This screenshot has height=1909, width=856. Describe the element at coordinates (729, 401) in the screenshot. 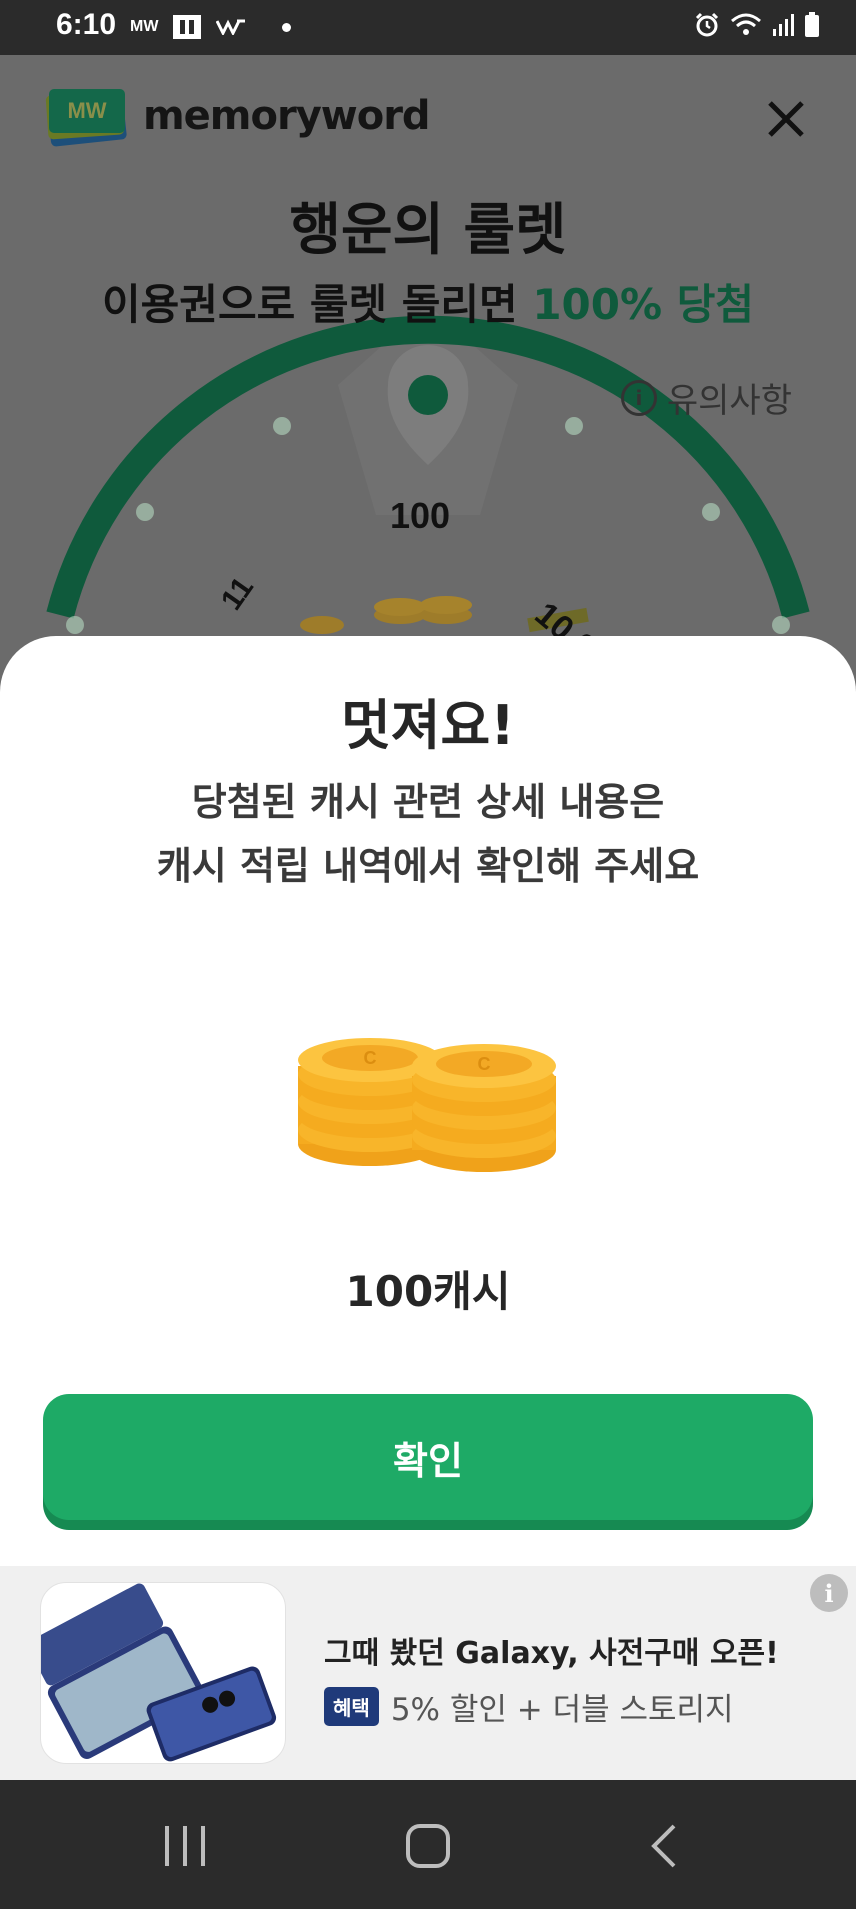

I see `notice-label: 유의사항` at that location.